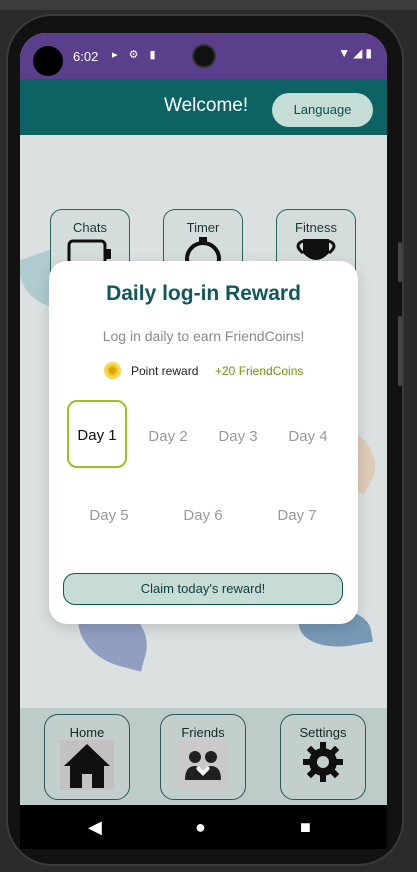  Describe the element at coordinates (259, 371) in the screenshot. I see `point-reward-value: +20 FriendCoins` at that location.